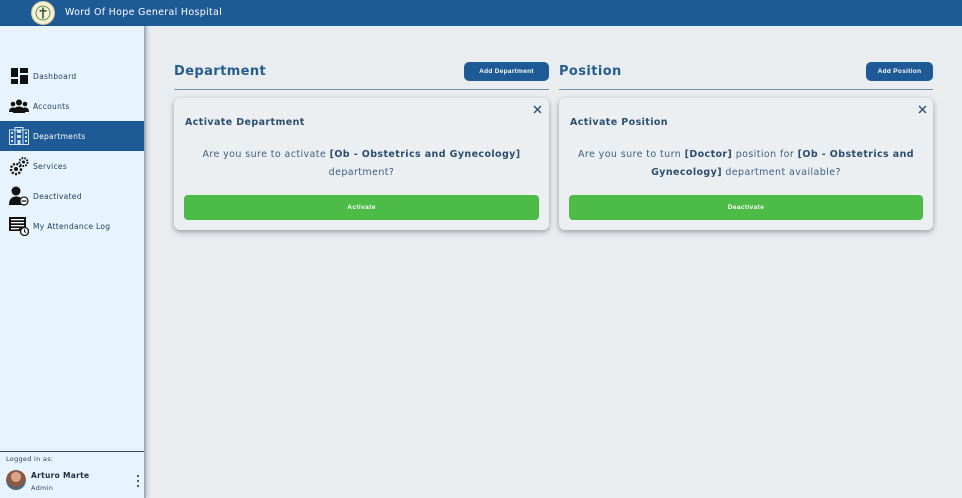 Image resolution: width=962 pixels, height=498 pixels. What do you see at coordinates (51, 106) in the screenshot?
I see `sidebar-item-label: Accounts` at bounding box center [51, 106].